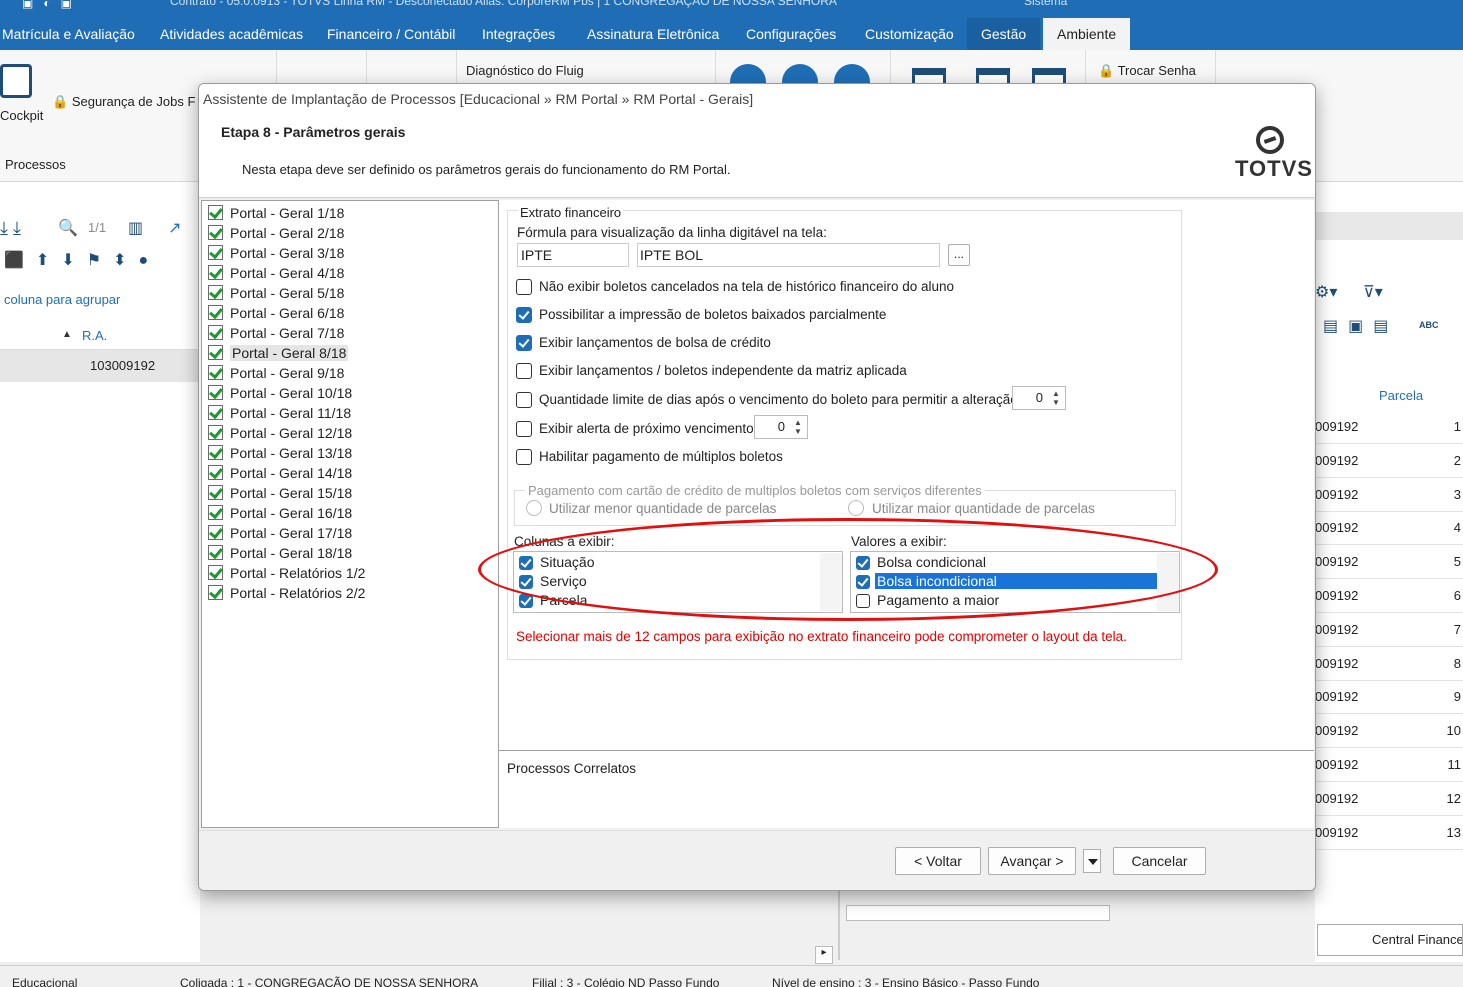  Describe the element at coordinates (280, 515) in the screenshot. I see `step-item: Portal - Geral 16/18` at that location.